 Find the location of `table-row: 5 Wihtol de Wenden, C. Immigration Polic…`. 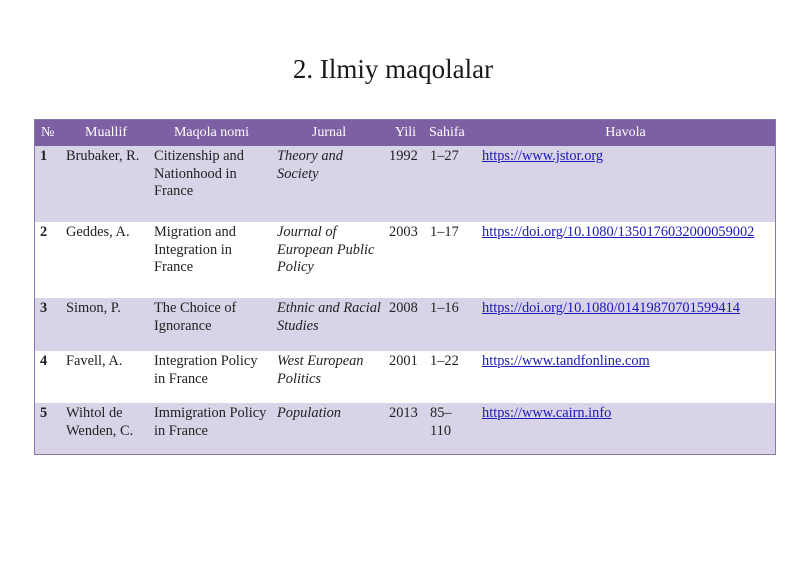

table-row: 5 Wihtol de Wenden, C. Immigration Polic… is located at coordinates (405, 428).